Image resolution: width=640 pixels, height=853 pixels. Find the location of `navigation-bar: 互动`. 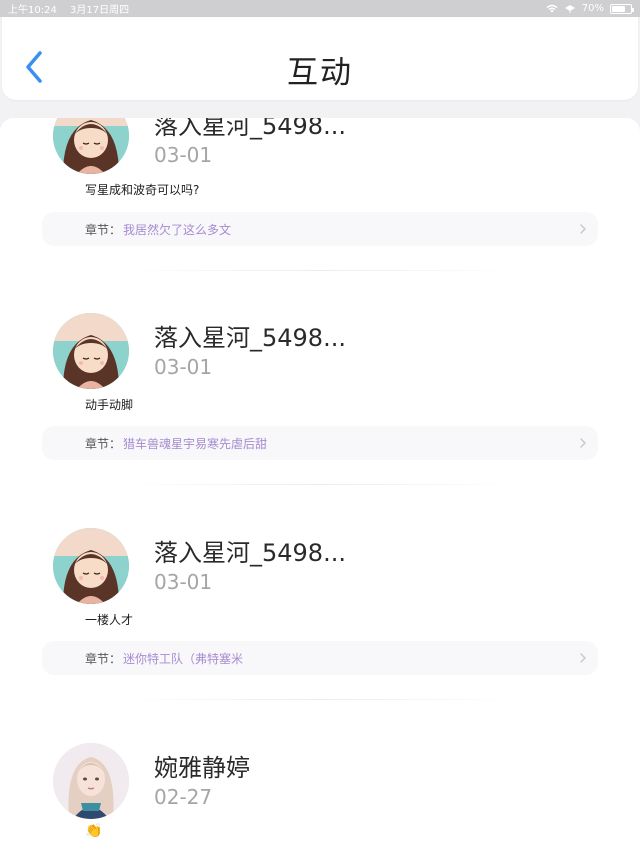

navigation-bar: 互动 is located at coordinates (320, 58).